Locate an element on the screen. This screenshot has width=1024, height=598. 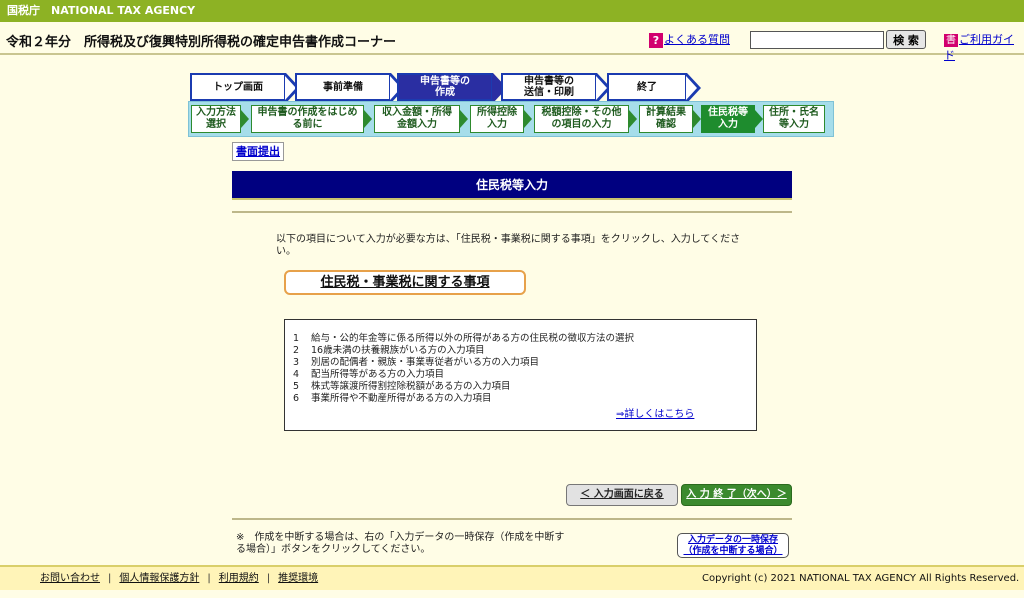
substep-label: 計算結果 確認 is located at coordinates (666, 118).